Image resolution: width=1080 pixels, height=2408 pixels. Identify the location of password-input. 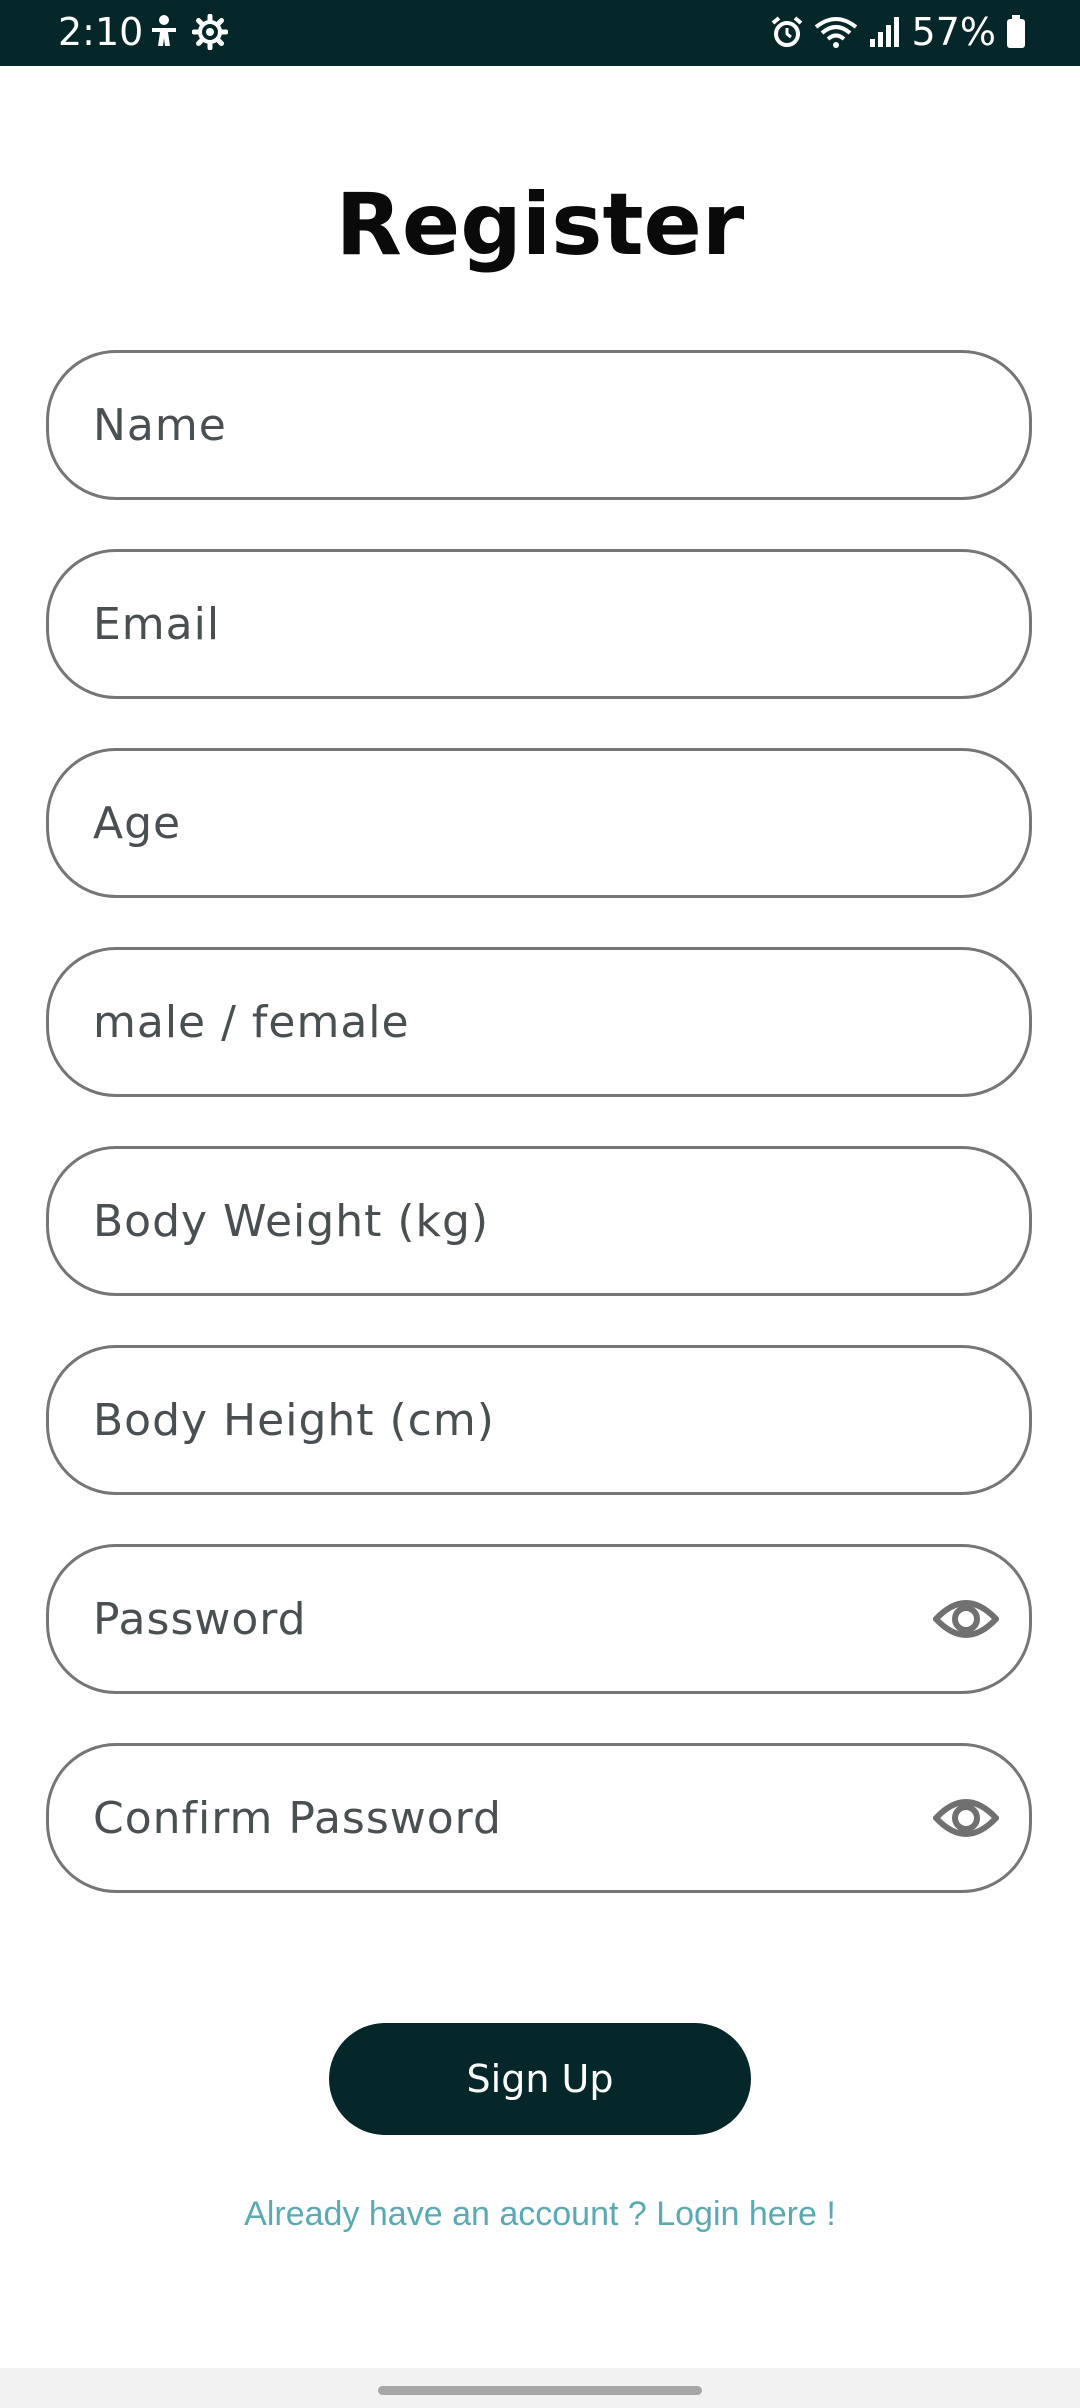
(523, 1619).